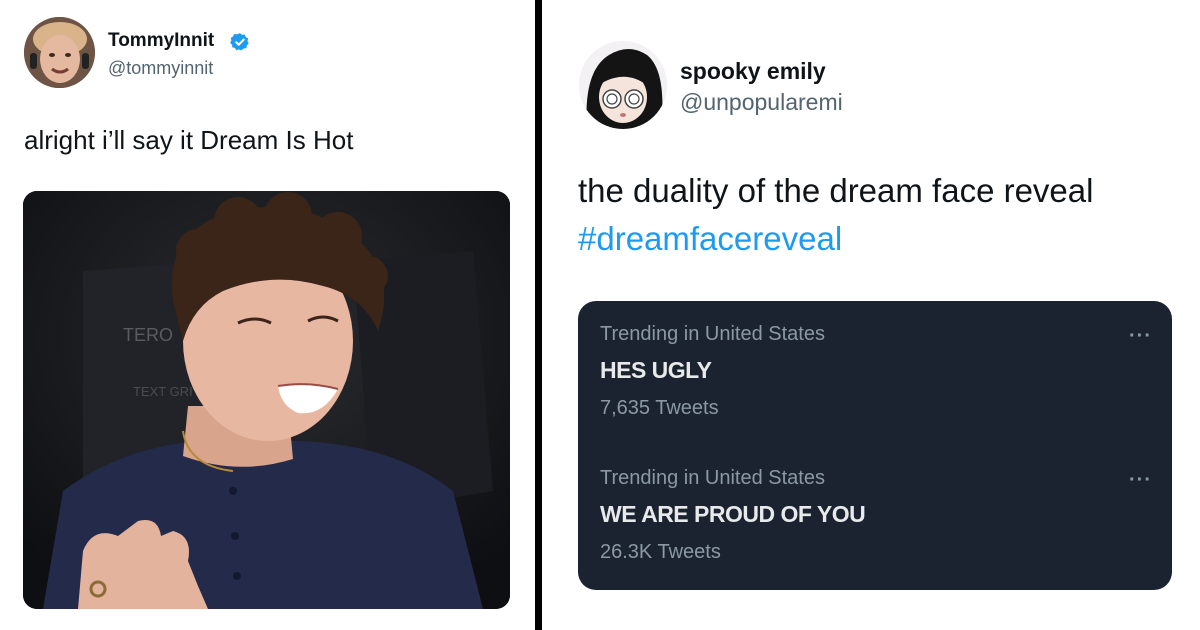 The width and height of the screenshot is (1200, 630). What do you see at coordinates (163, 391) in the screenshot?
I see `chair-logo-text-2: TEXT GRI` at bounding box center [163, 391].